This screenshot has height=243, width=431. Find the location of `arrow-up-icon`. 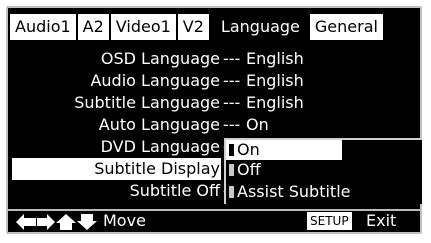

arrow-up-icon is located at coordinates (66, 222).